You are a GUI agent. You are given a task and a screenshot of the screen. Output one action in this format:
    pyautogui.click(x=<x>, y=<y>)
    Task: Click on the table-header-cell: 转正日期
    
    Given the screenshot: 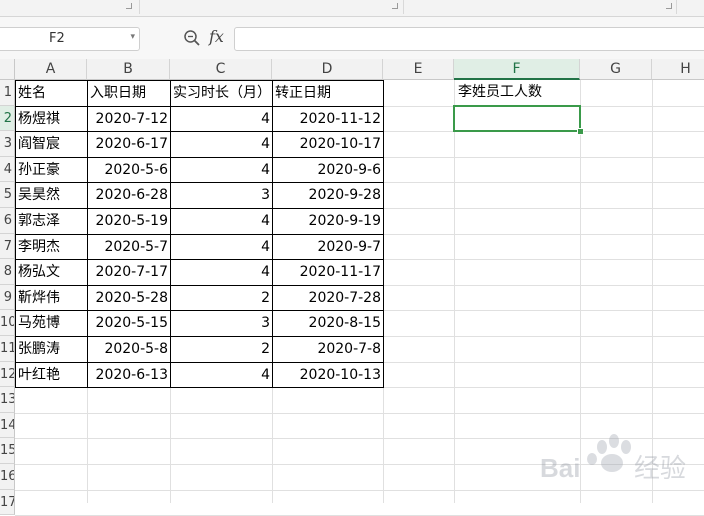 What is the action you would take?
    pyautogui.click(x=328, y=93)
    